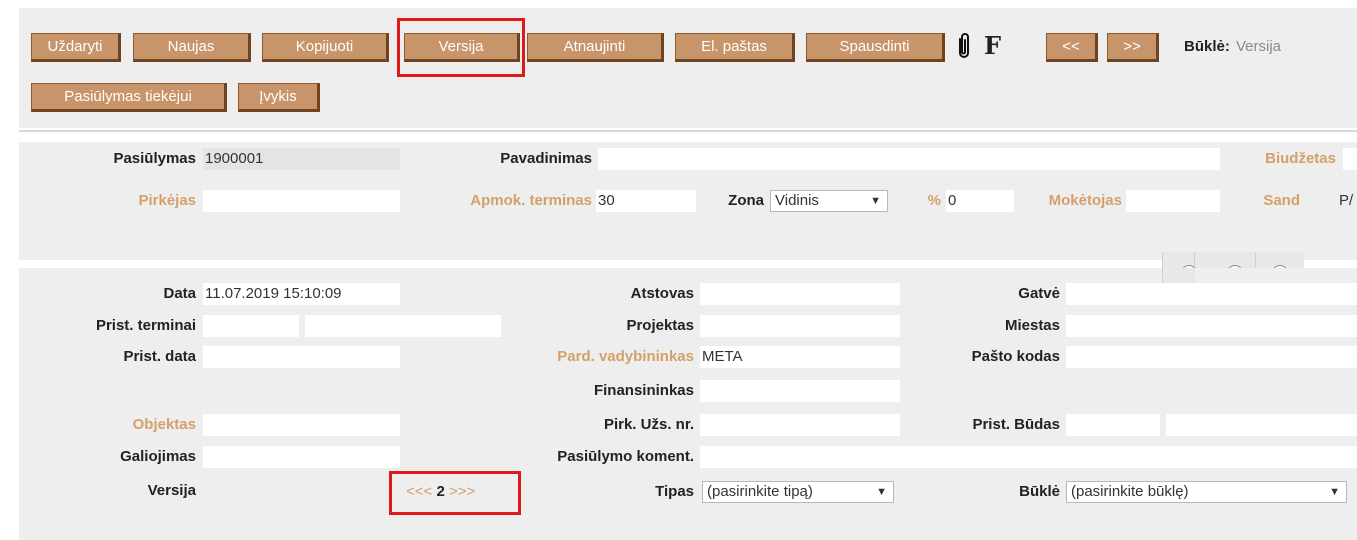  I want to click on zone-label: Zona, so click(746, 200).